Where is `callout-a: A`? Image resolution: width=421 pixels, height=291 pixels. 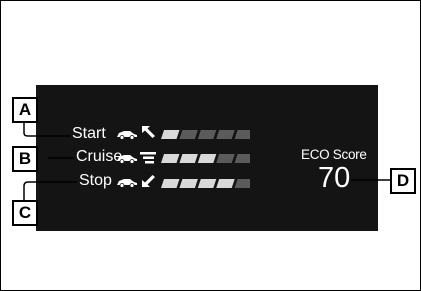 callout-a: A is located at coordinates (25, 110).